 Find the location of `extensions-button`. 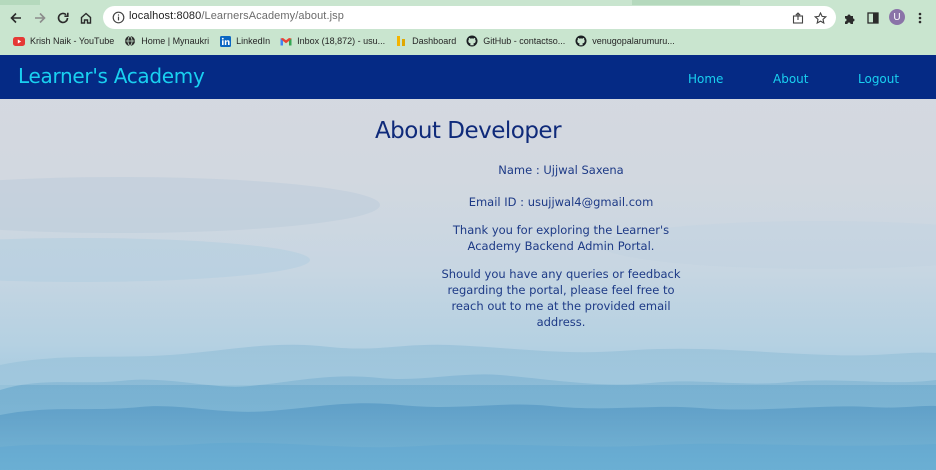

extensions-button is located at coordinates (849, 18).